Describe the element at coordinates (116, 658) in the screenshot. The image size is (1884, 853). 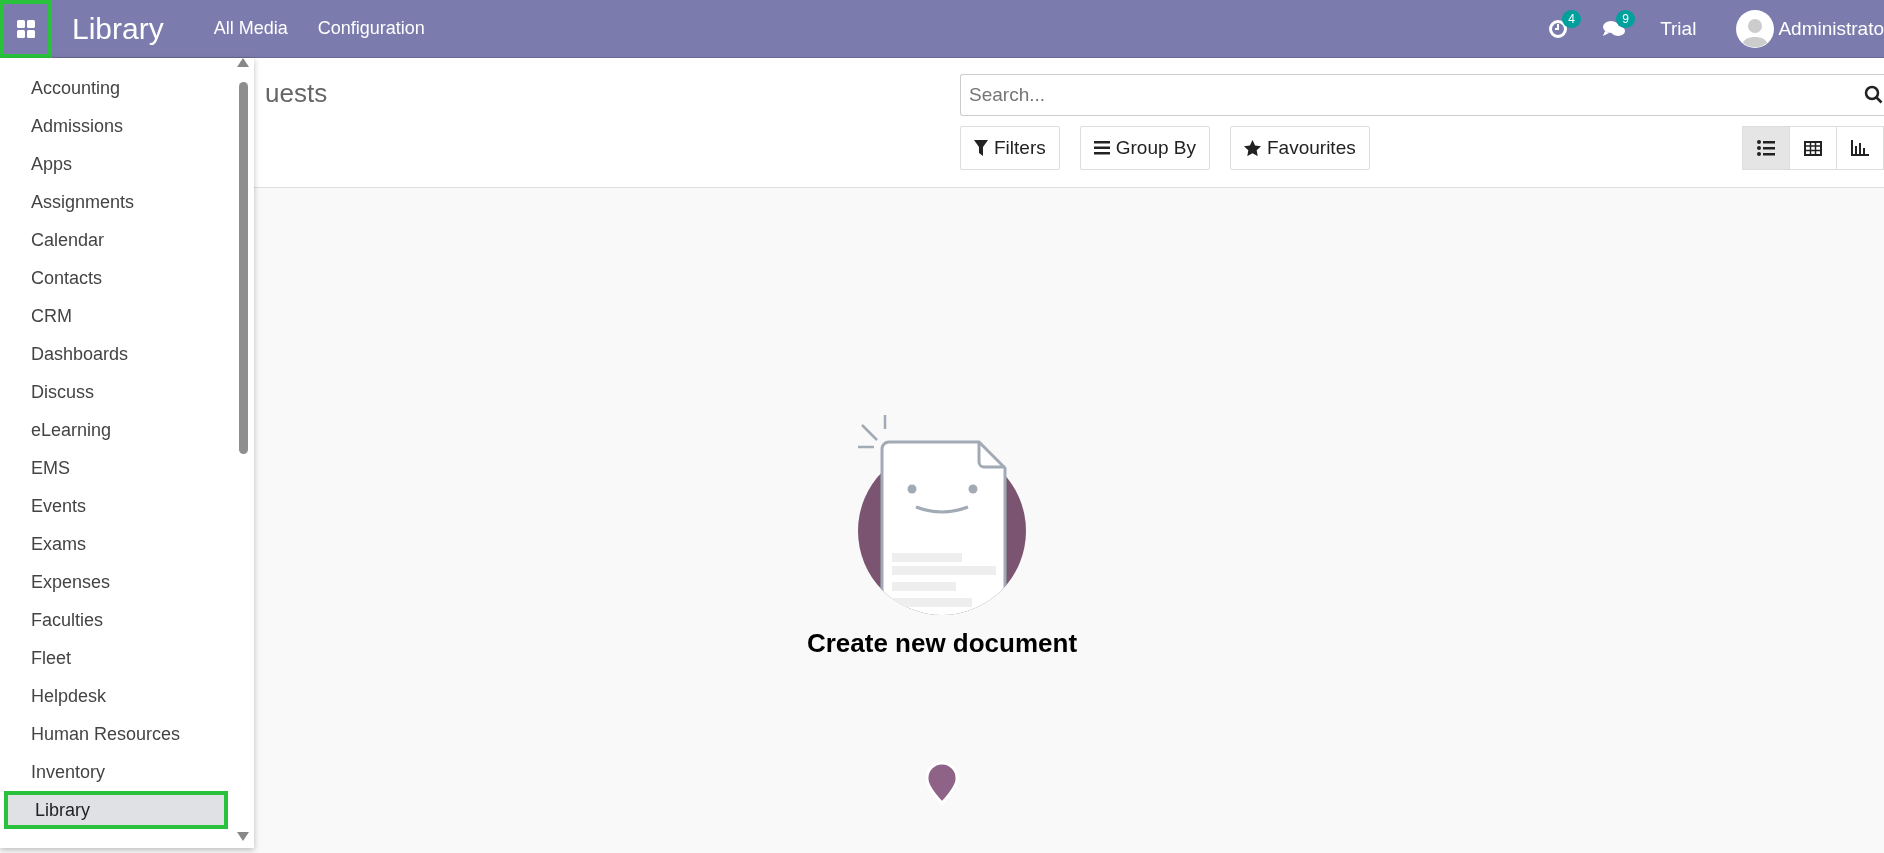
I see `app-menu-item: Fleet` at that location.